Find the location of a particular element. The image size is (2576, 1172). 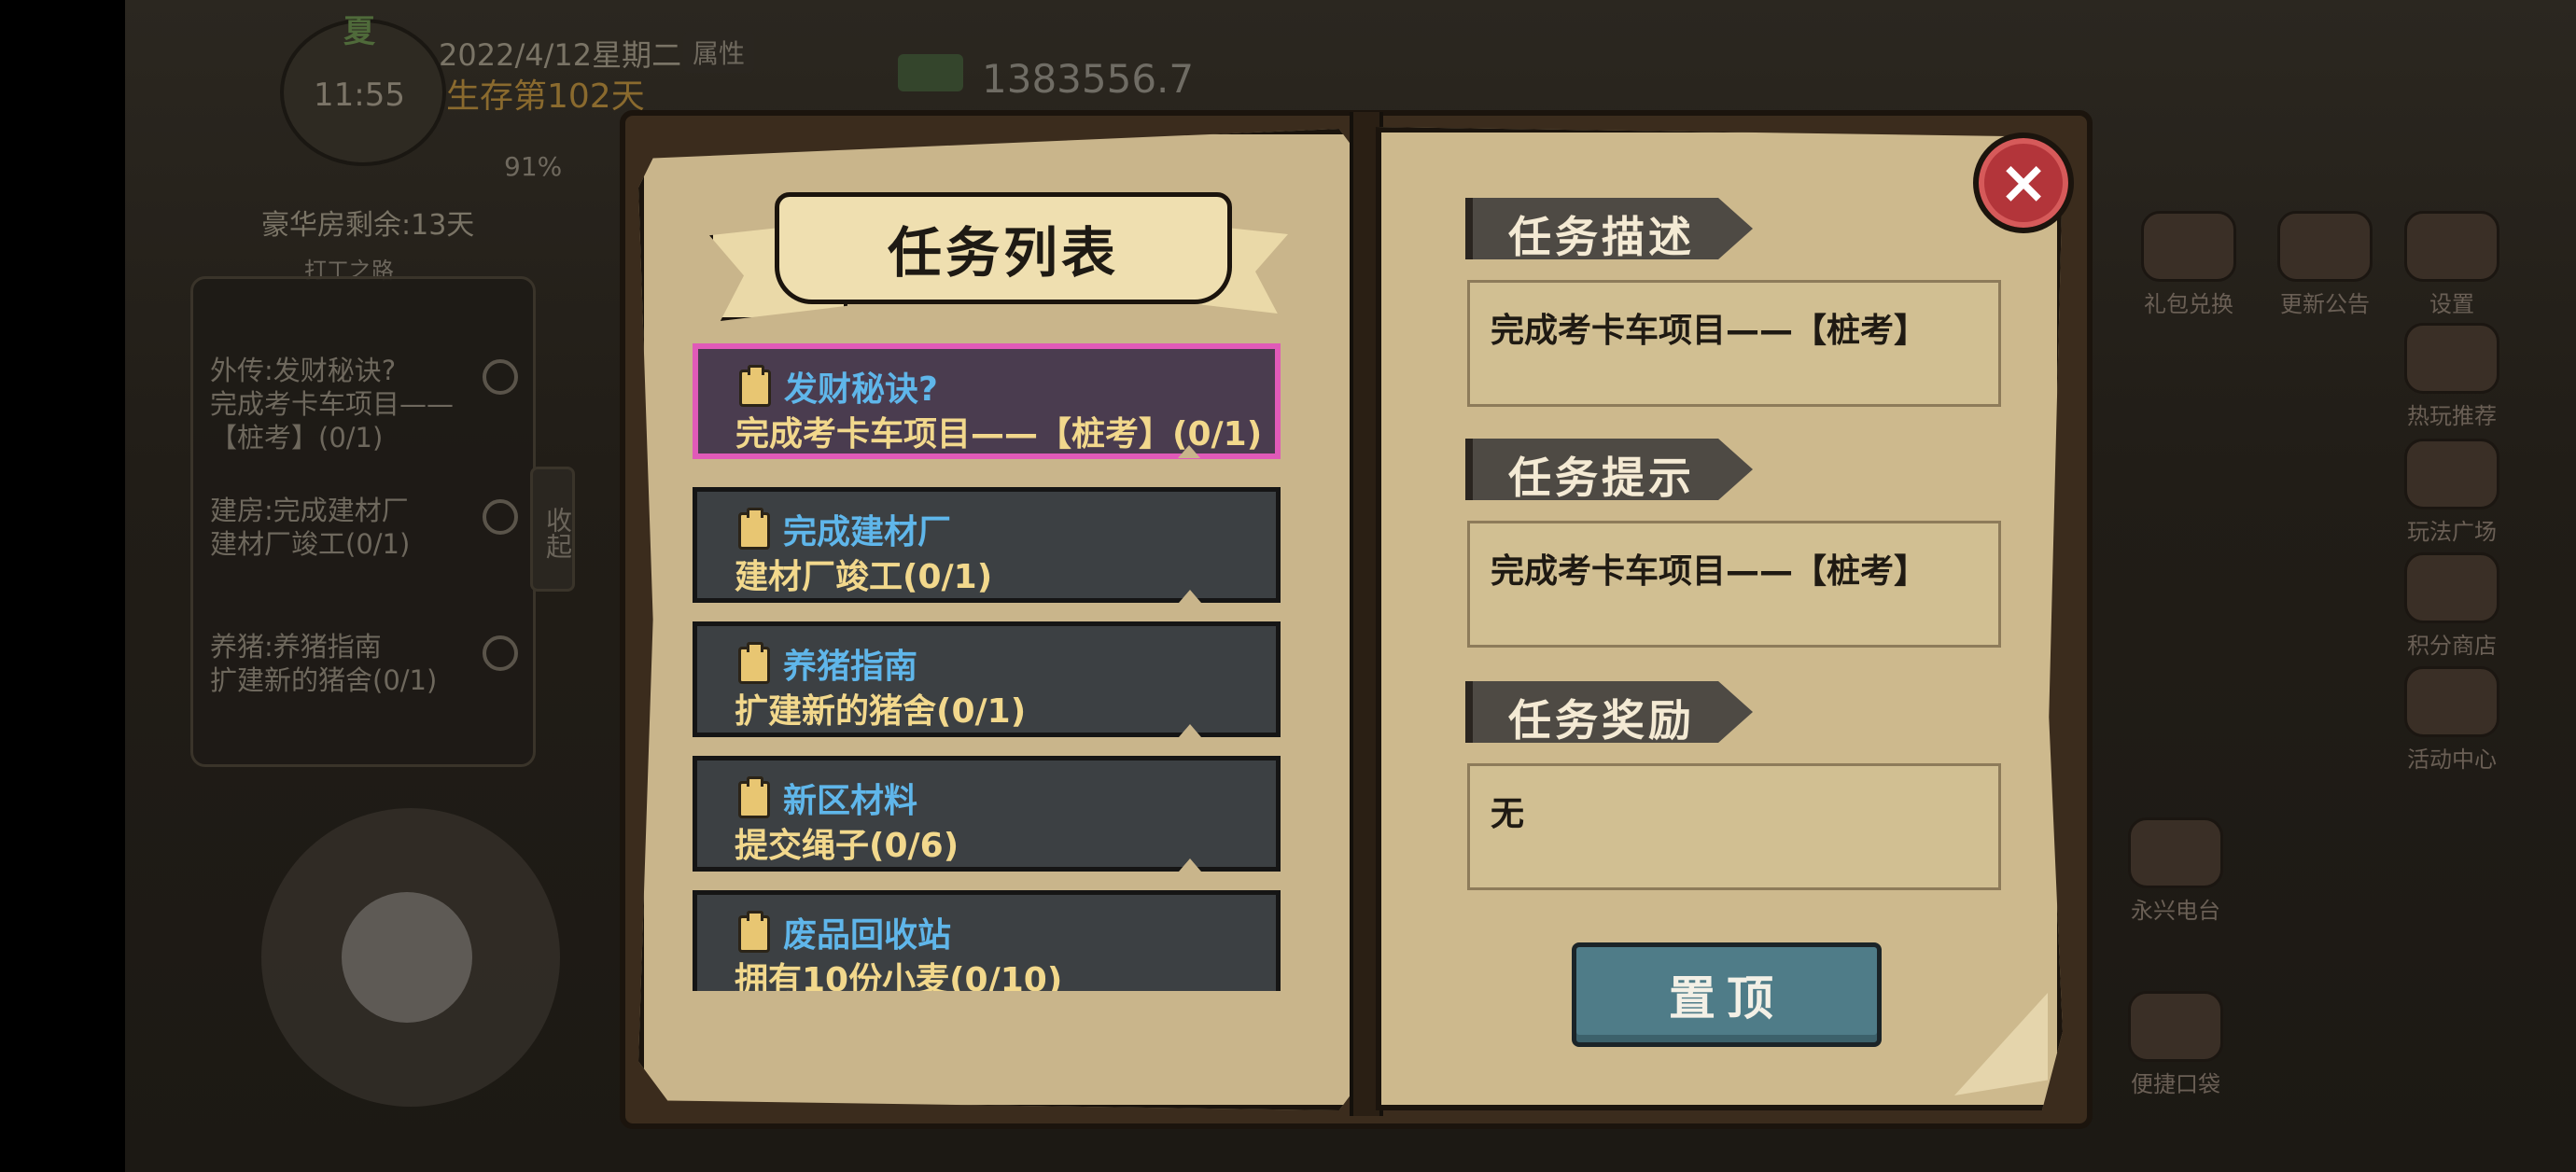

clock-time: 11:55 is located at coordinates (359, 95).